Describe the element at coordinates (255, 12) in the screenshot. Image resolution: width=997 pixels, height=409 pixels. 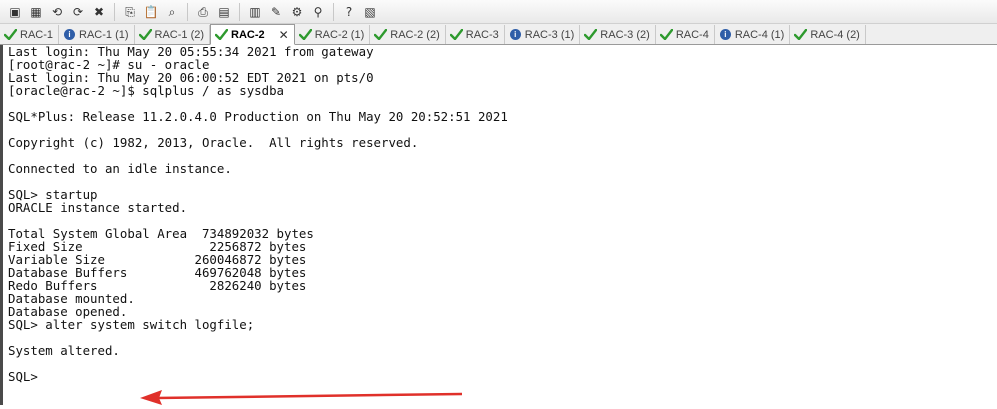
I see `log-icon: ▥` at that location.